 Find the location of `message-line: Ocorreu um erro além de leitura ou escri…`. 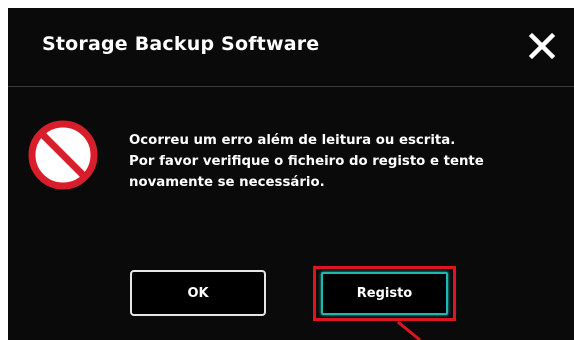

message-line: Ocorreu um erro além de leitura ou escri… is located at coordinates (292, 140).